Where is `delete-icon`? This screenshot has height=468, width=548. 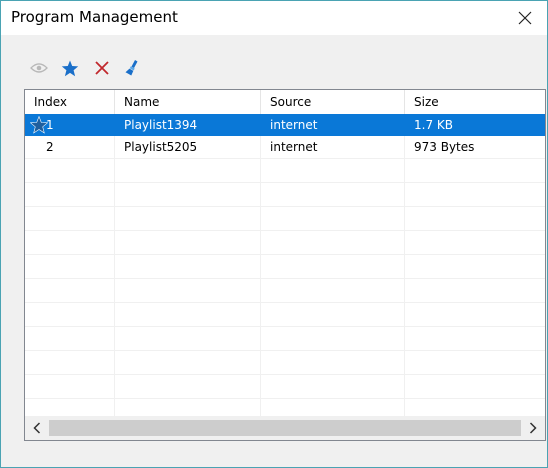 delete-icon is located at coordinates (102, 68).